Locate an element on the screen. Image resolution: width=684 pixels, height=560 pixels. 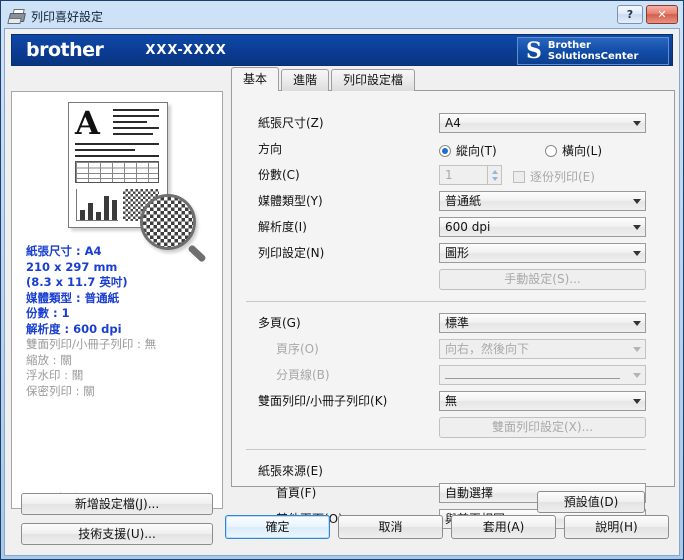
print-settings-value: 圖形 is located at coordinates (457, 253).